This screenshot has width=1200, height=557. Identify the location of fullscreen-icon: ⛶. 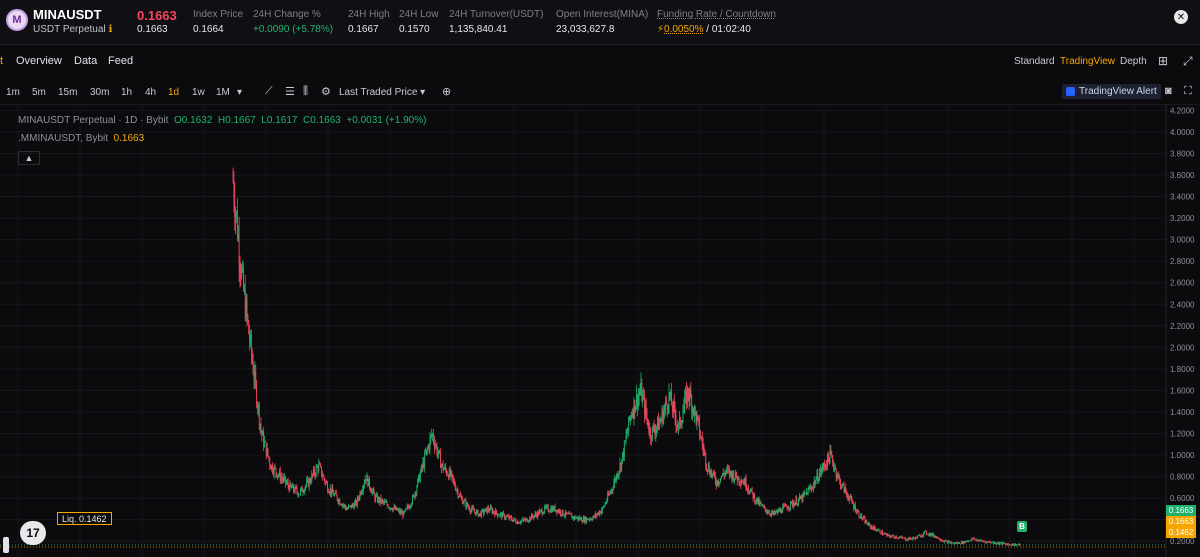
(1188, 91).